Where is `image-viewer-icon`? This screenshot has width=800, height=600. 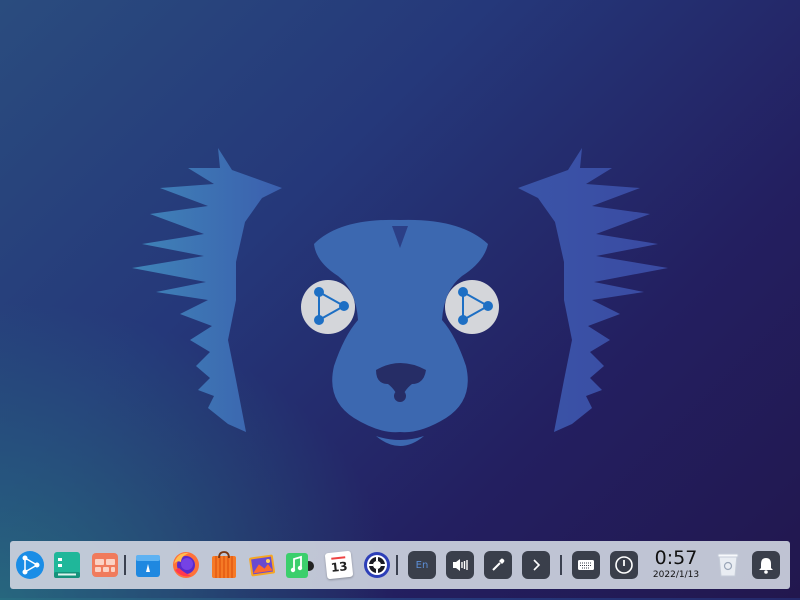
image-viewer-icon is located at coordinates (262, 565).